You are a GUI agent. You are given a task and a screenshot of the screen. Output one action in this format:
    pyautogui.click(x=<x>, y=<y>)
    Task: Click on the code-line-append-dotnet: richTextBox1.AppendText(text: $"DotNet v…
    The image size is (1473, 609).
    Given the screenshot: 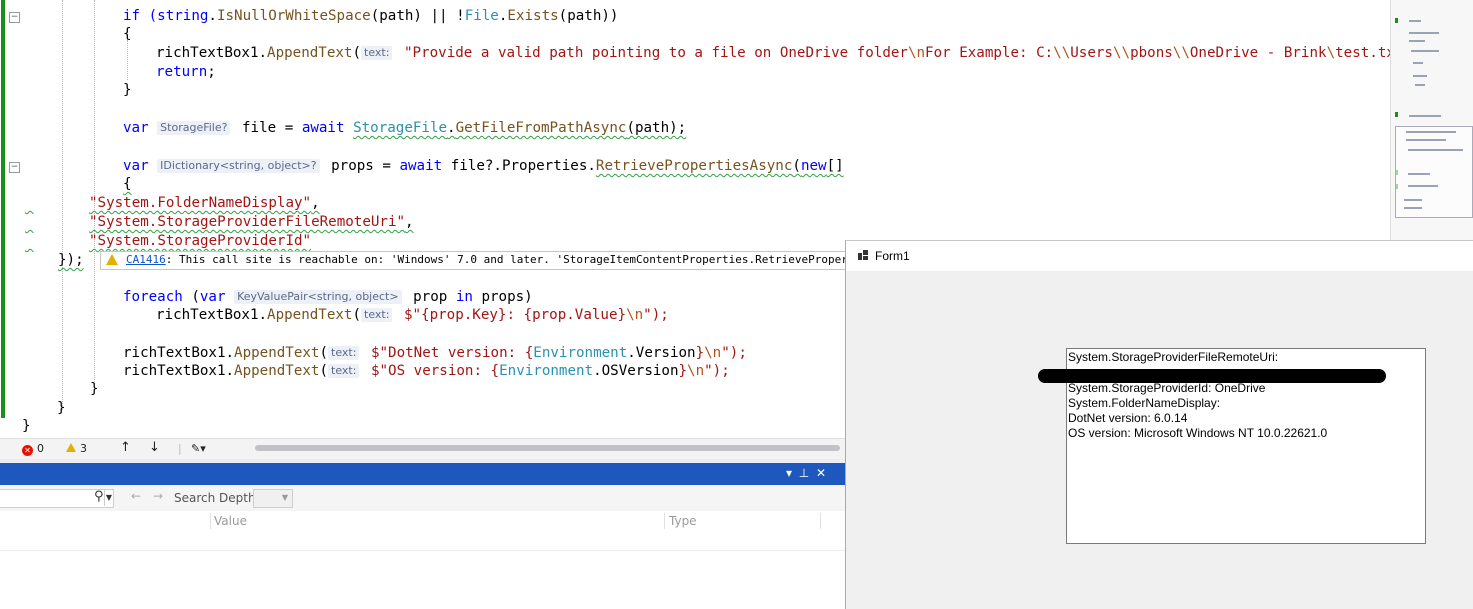 What is the action you would take?
    pyautogui.click(x=435, y=353)
    